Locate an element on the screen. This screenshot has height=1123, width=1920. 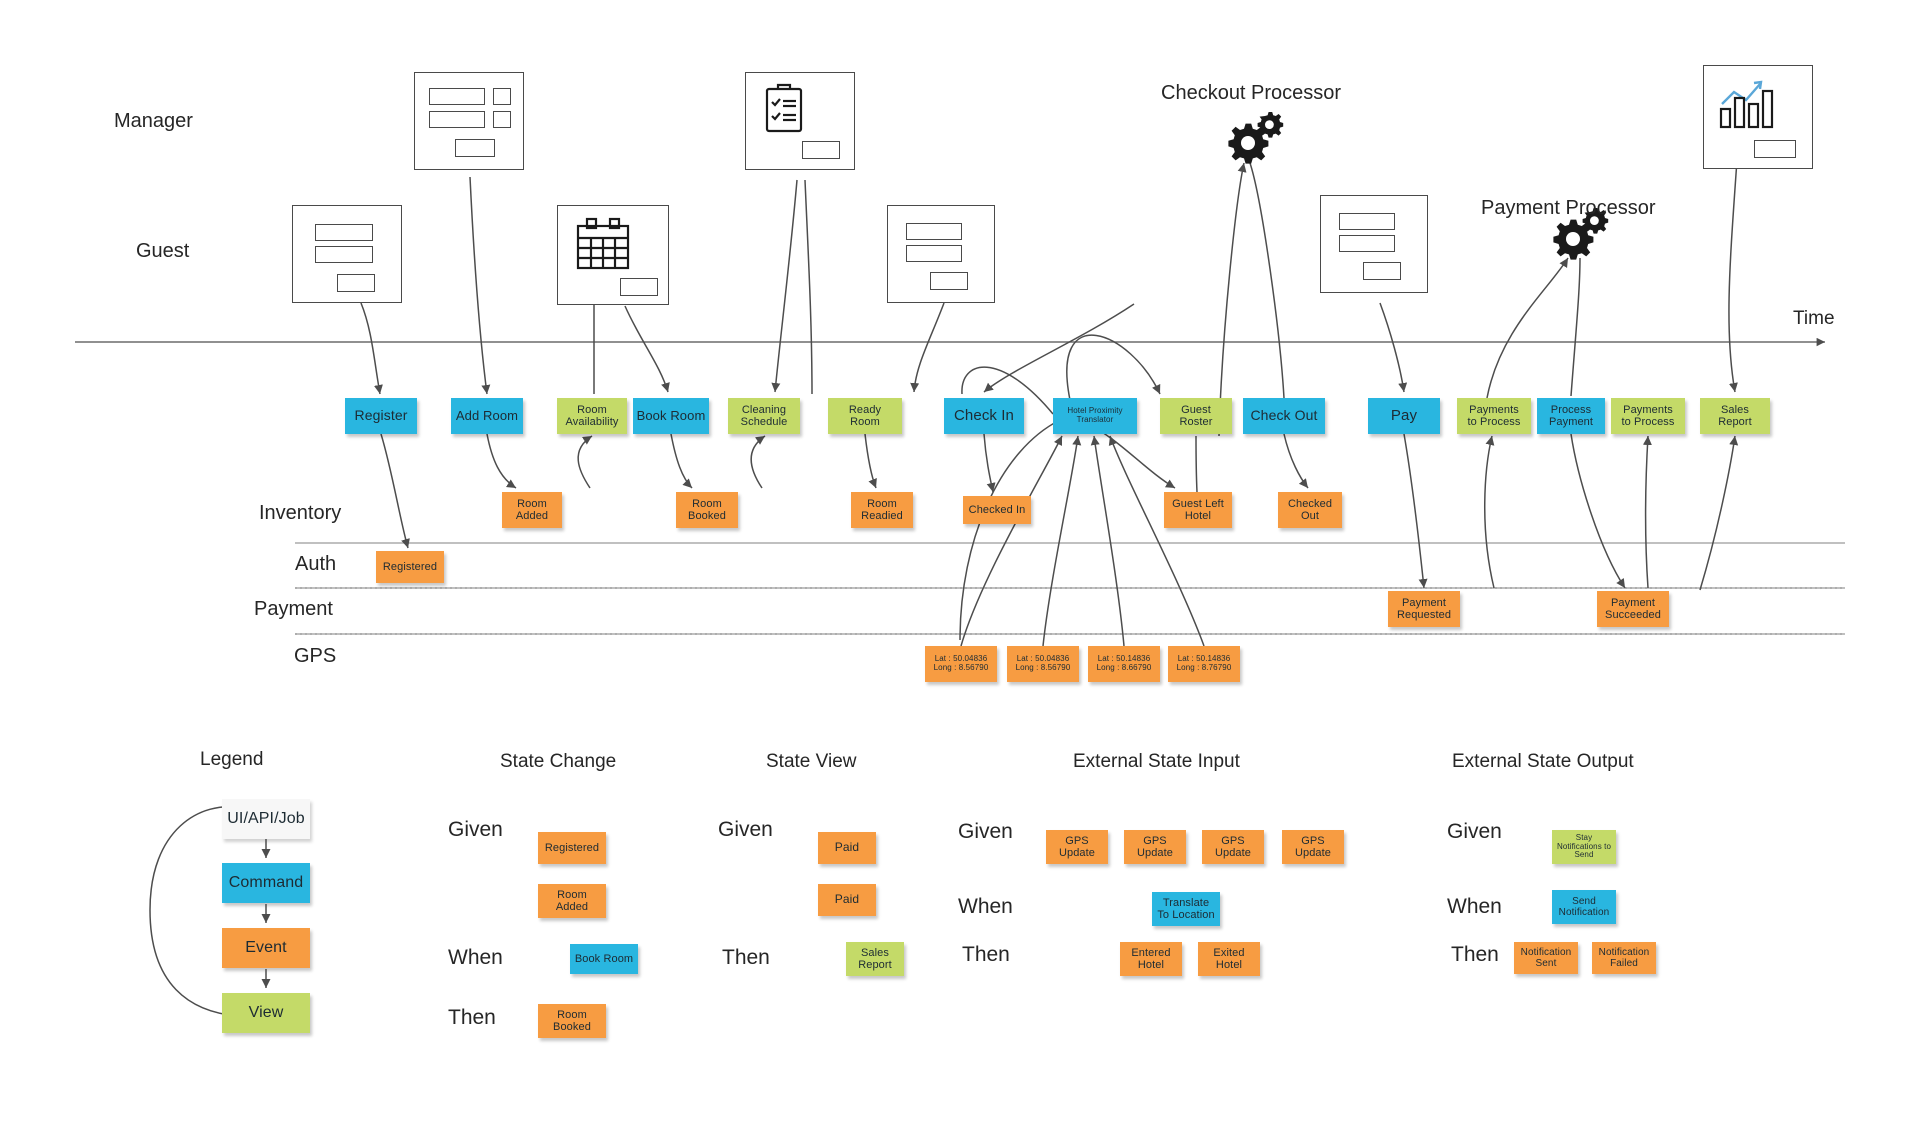
section-title-state-view: State View is located at coordinates (811, 761).